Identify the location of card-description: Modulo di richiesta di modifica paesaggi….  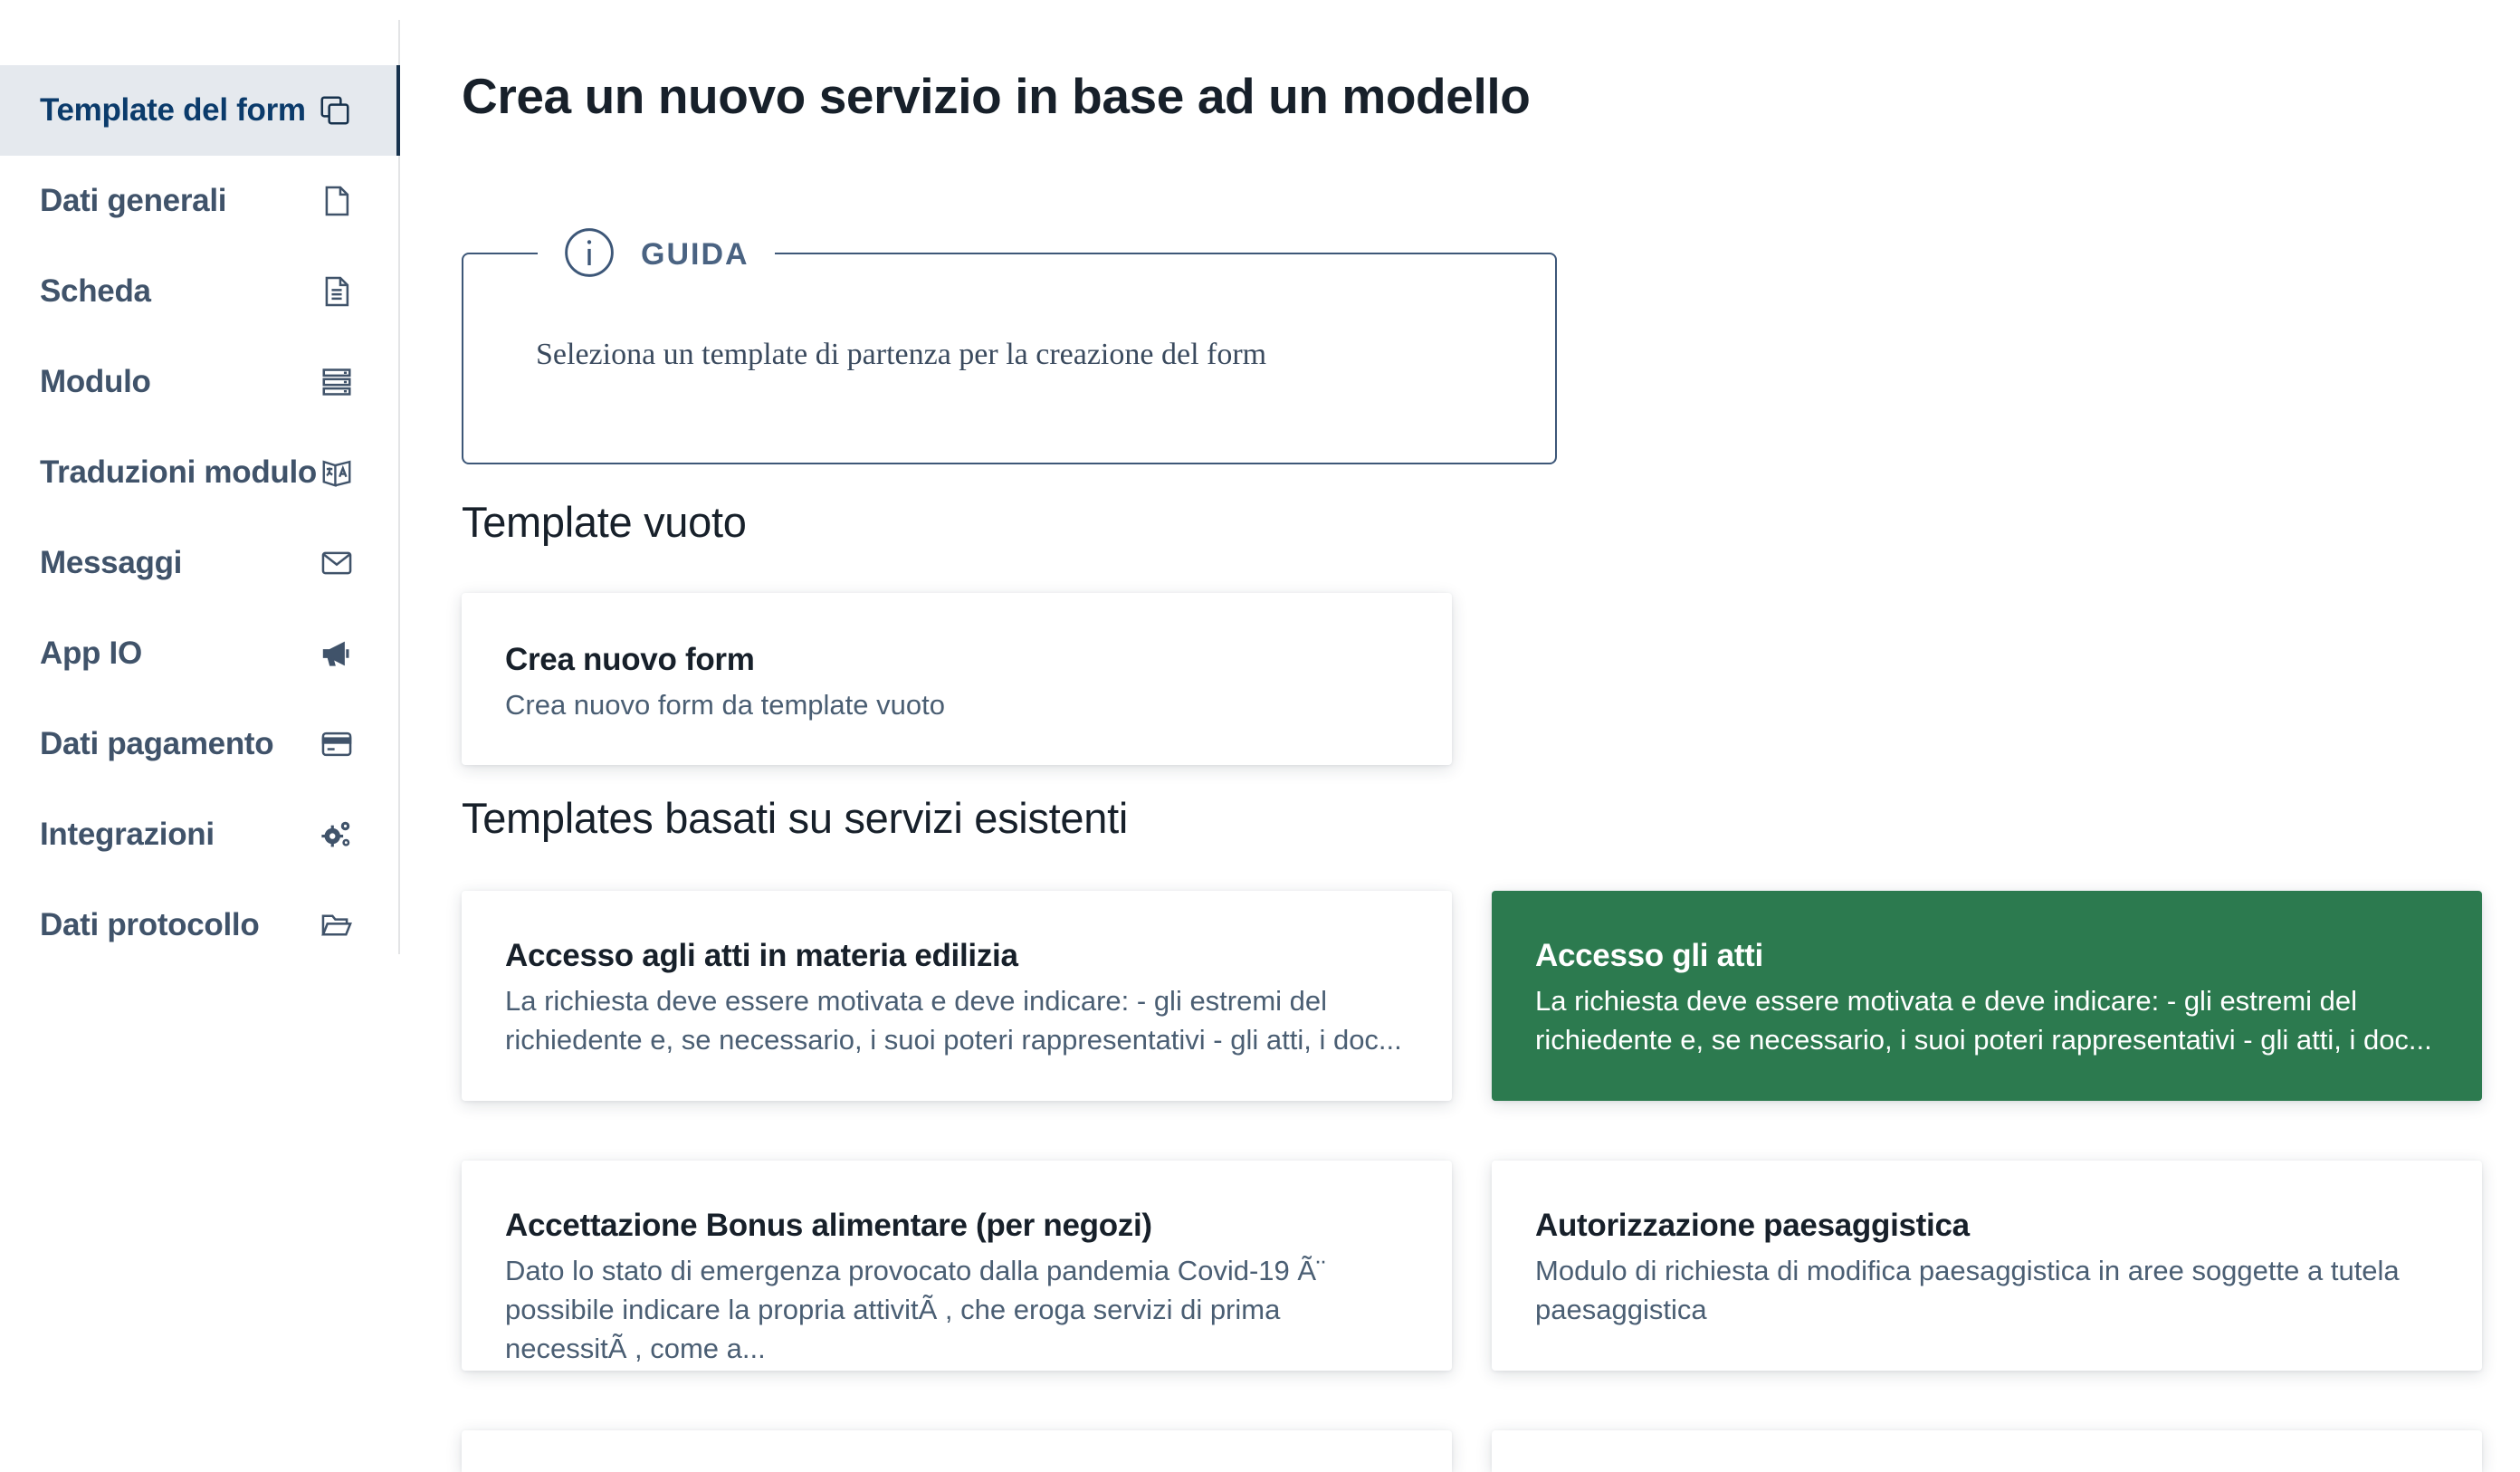
(1967, 1290).